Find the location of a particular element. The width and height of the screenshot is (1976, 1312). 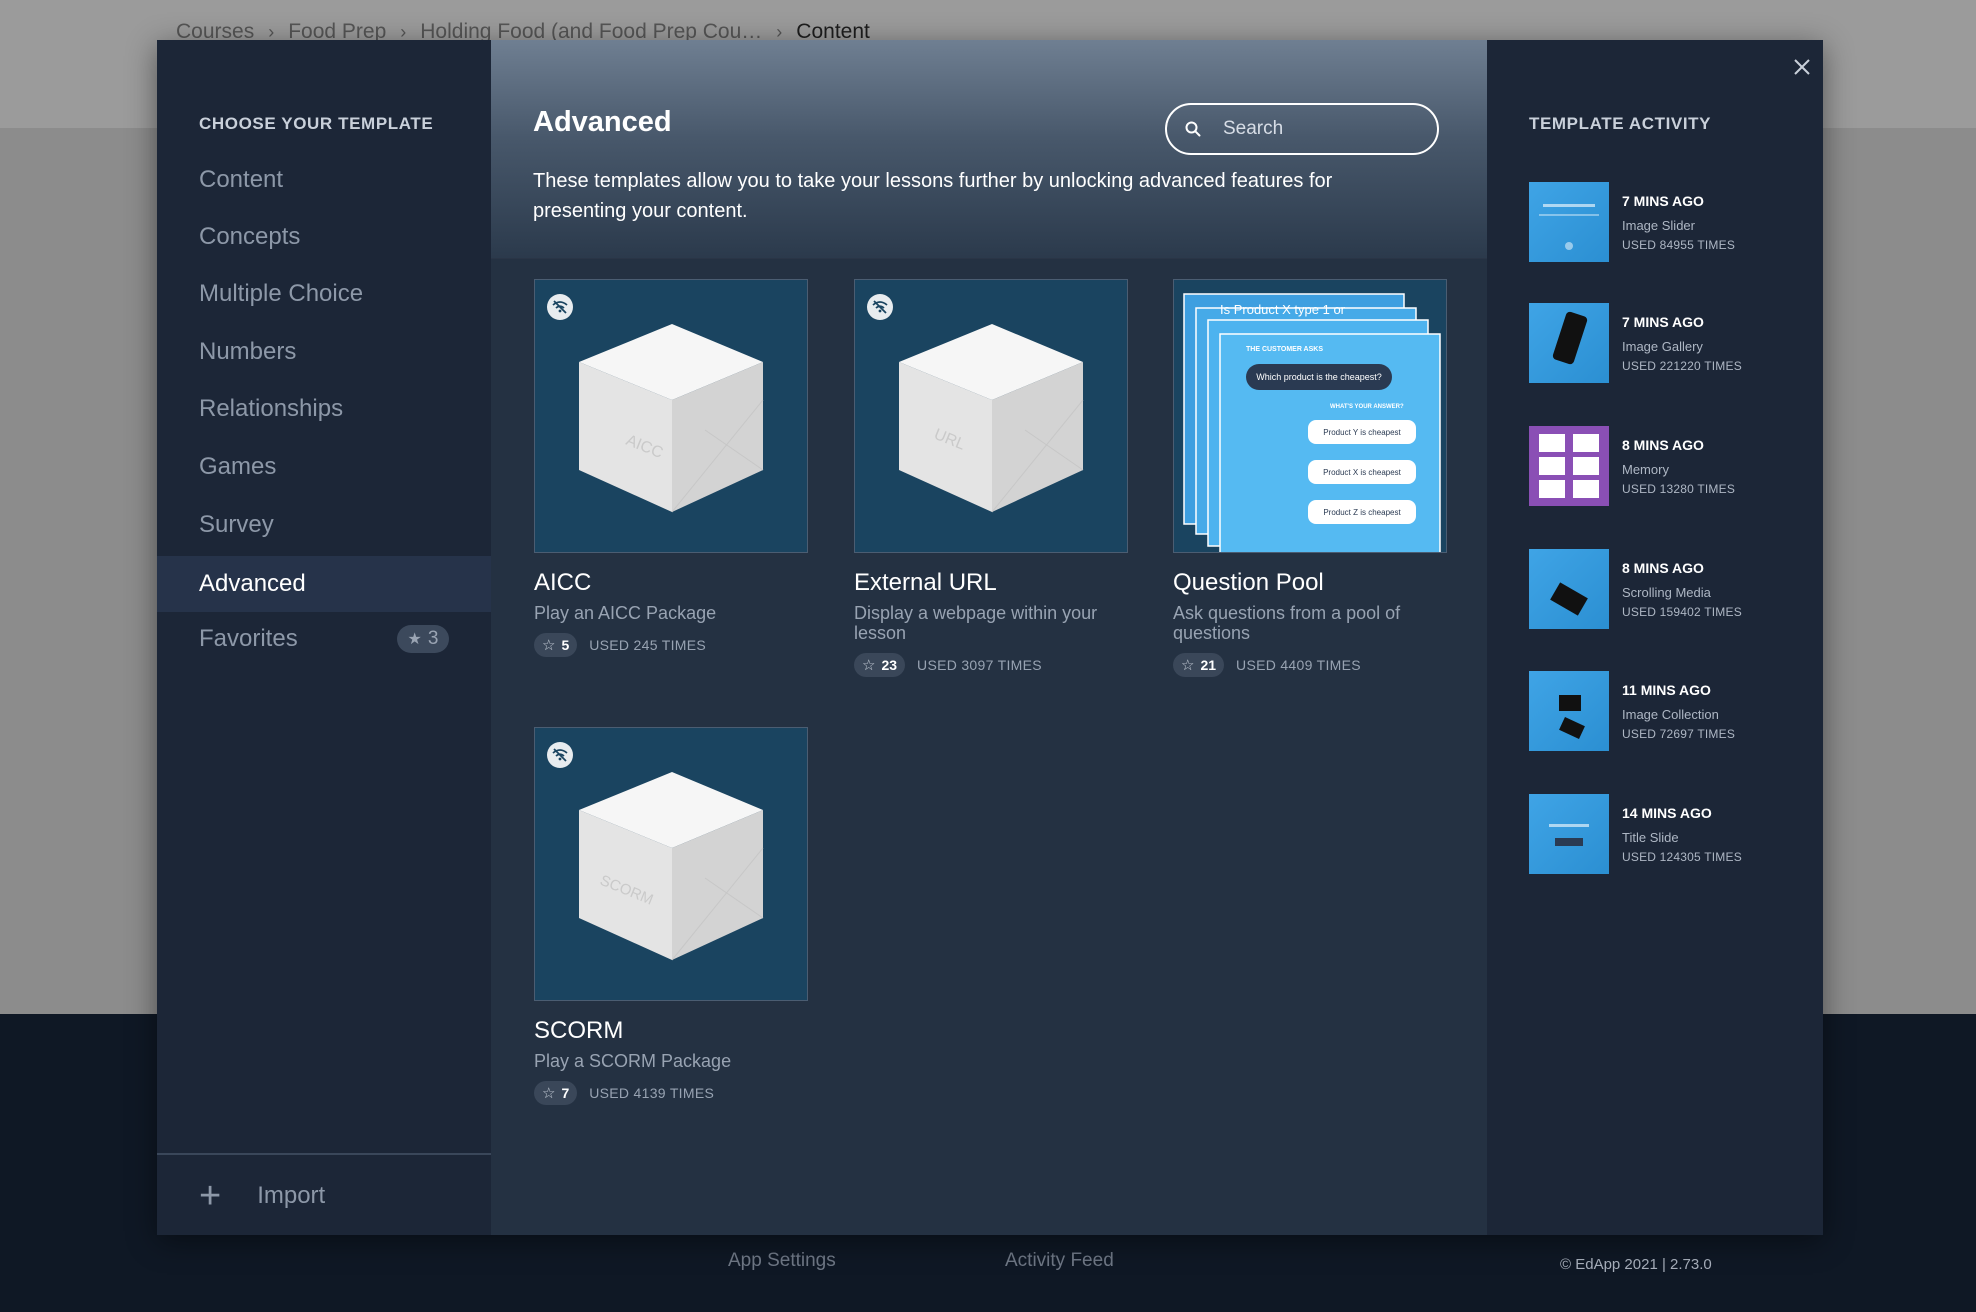

favorite-count: 5 is located at coordinates (565, 645).